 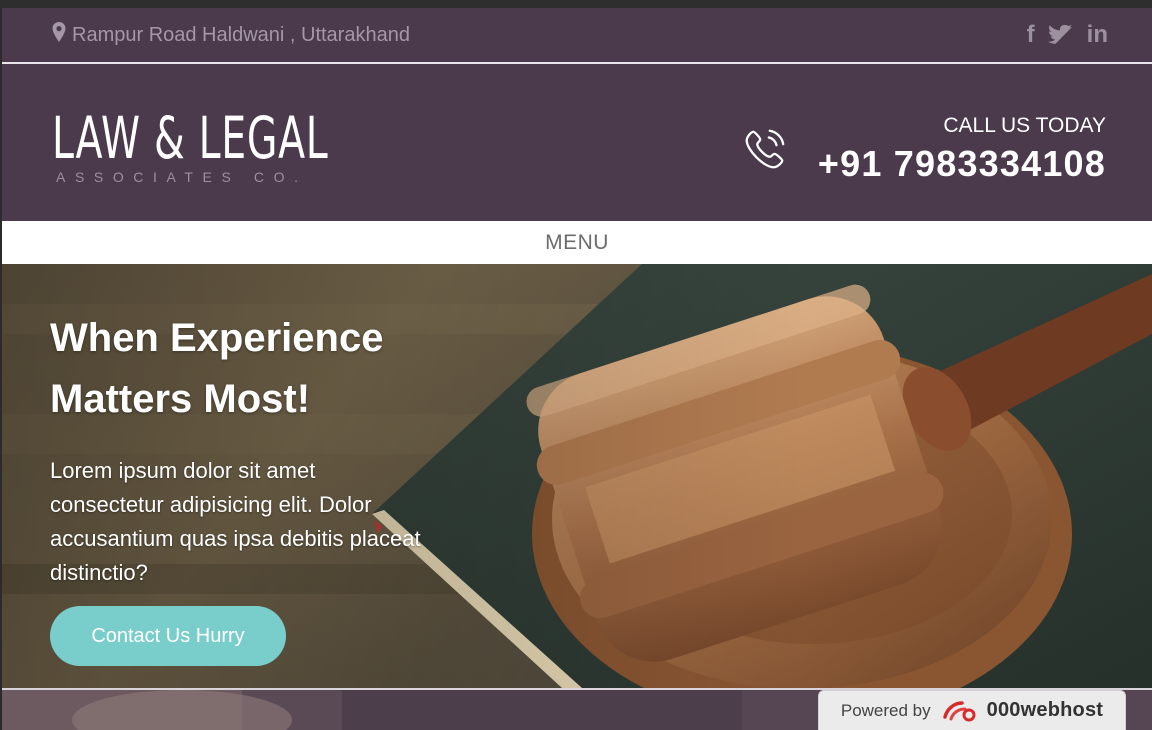 What do you see at coordinates (962, 164) in the screenshot?
I see `phone-number: +91 7983334108` at bounding box center [962, 164].